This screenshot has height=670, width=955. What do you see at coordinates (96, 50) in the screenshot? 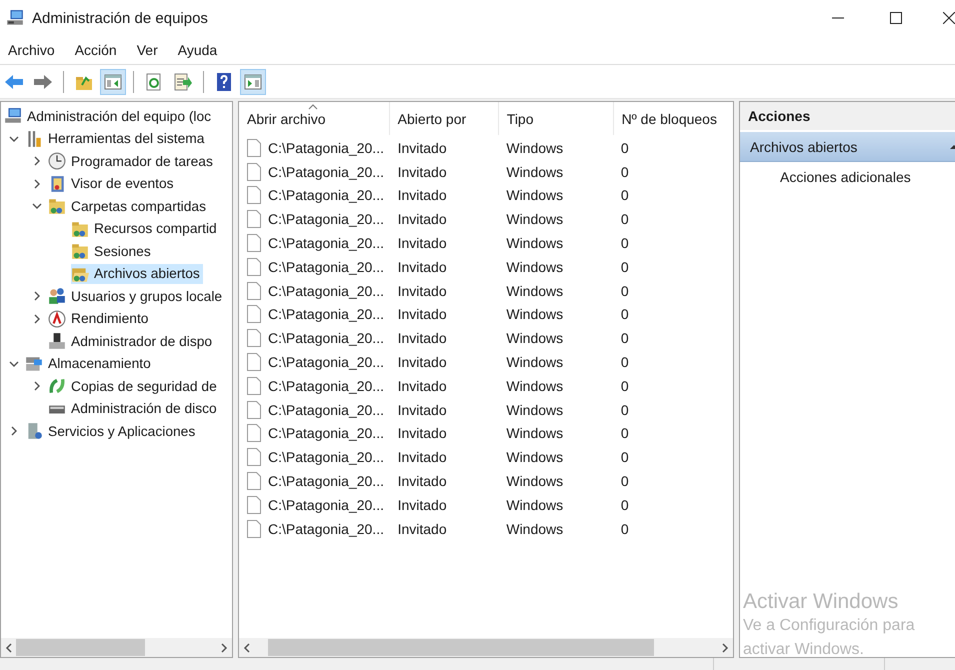
I see `menu-item: Acción` at bounding box center [96, 50].